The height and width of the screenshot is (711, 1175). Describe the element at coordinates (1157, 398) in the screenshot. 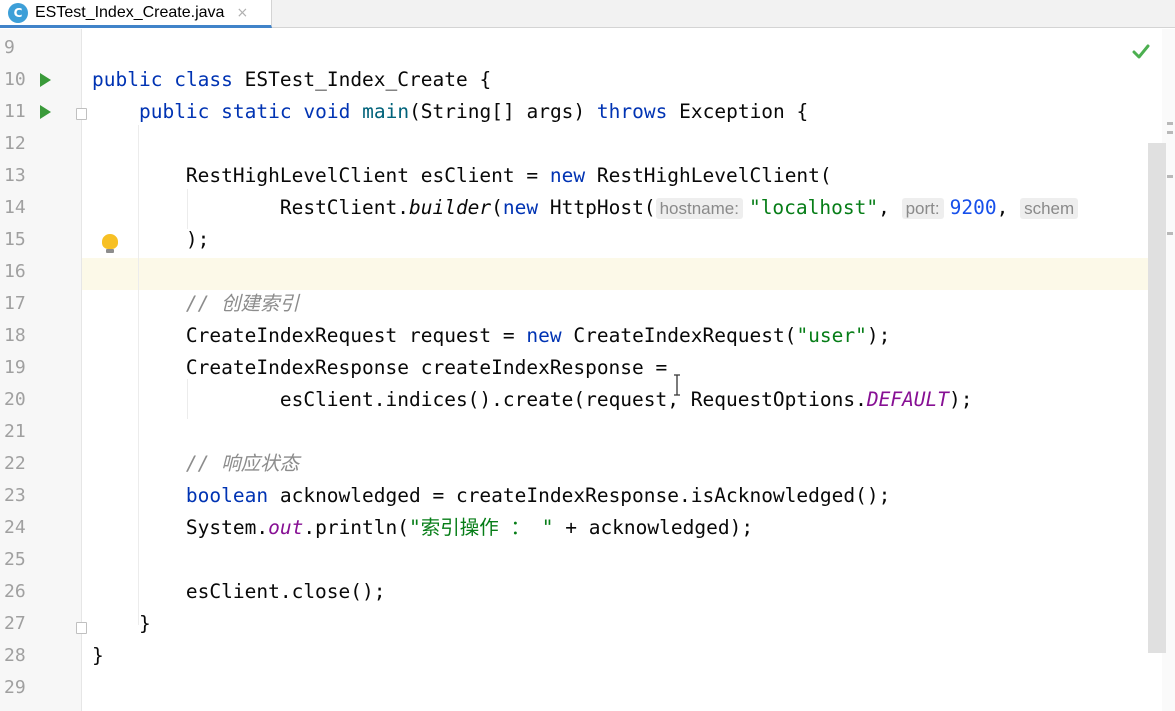

I see `scrollbar-thumb` at that location.